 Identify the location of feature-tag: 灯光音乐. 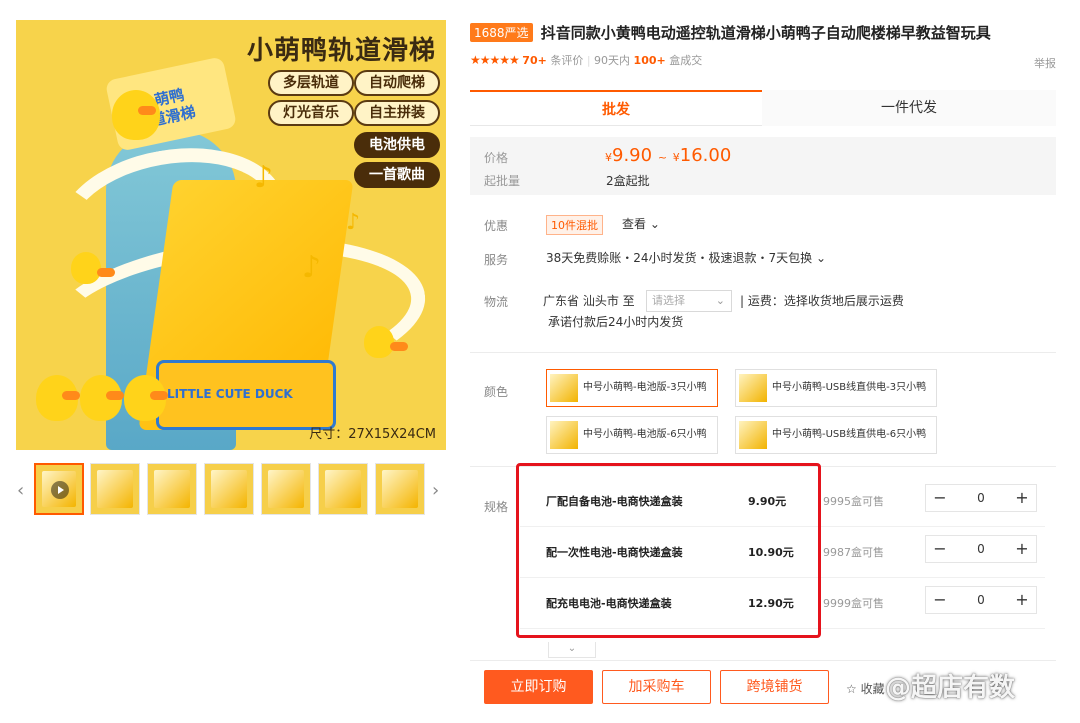
(311, 113).